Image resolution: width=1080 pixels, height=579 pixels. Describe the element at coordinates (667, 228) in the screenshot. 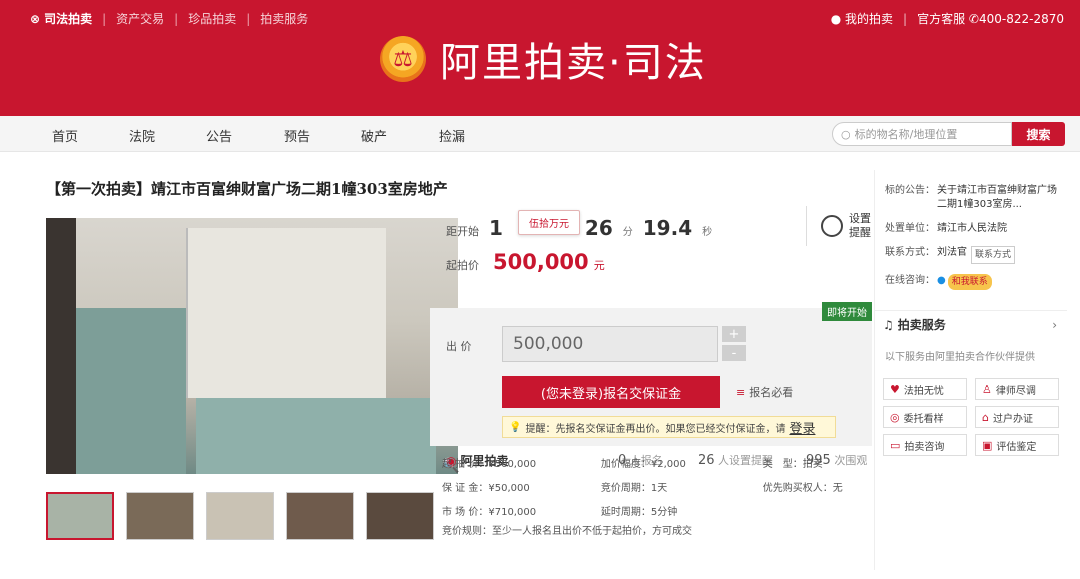

I see `countdown-seconds: 19.4` at that location.